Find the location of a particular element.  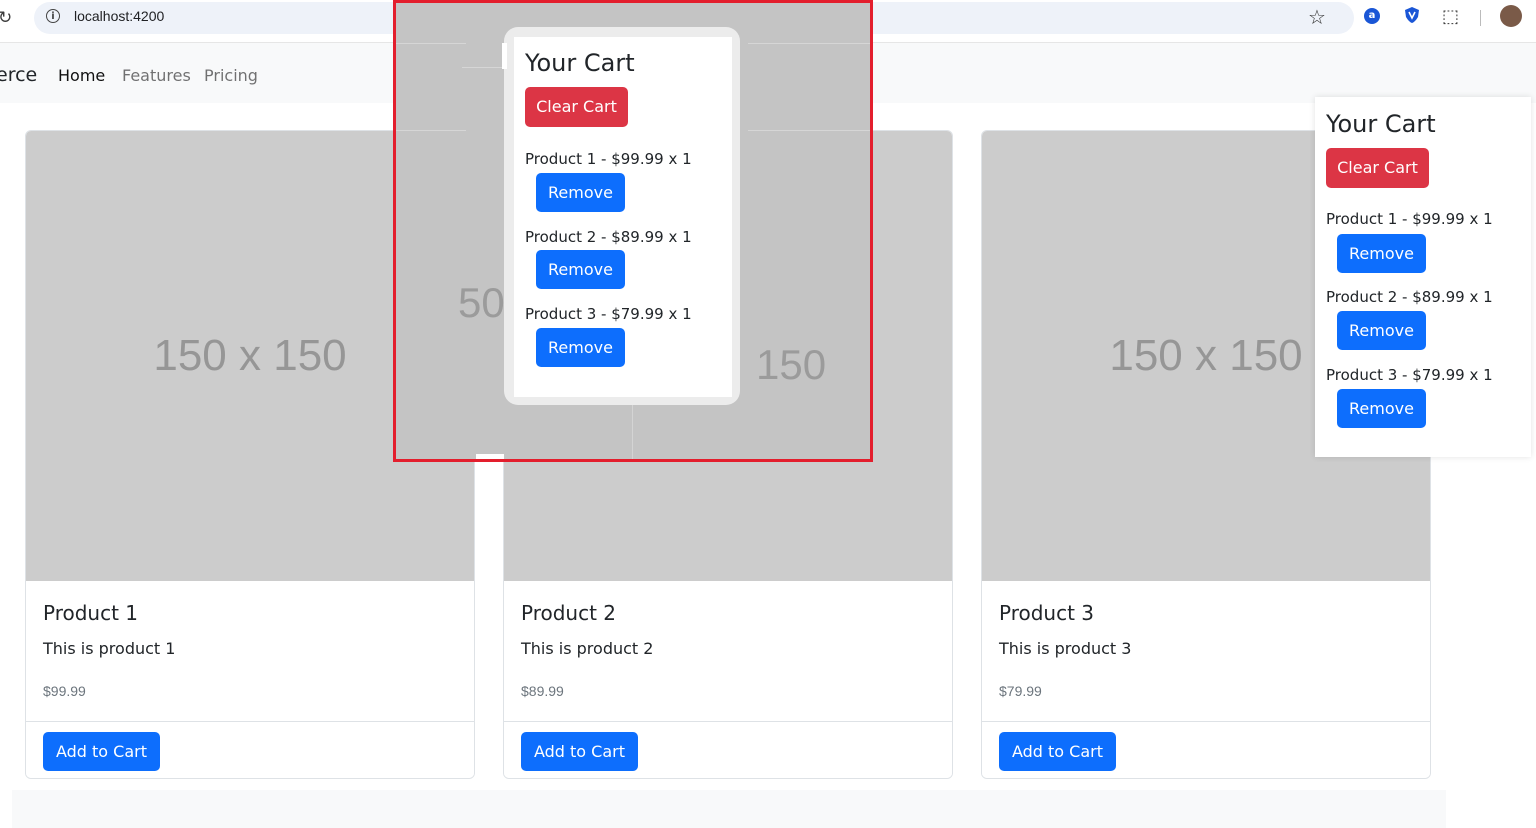

product-price: $89.99 is located at coordinates (542, 691).